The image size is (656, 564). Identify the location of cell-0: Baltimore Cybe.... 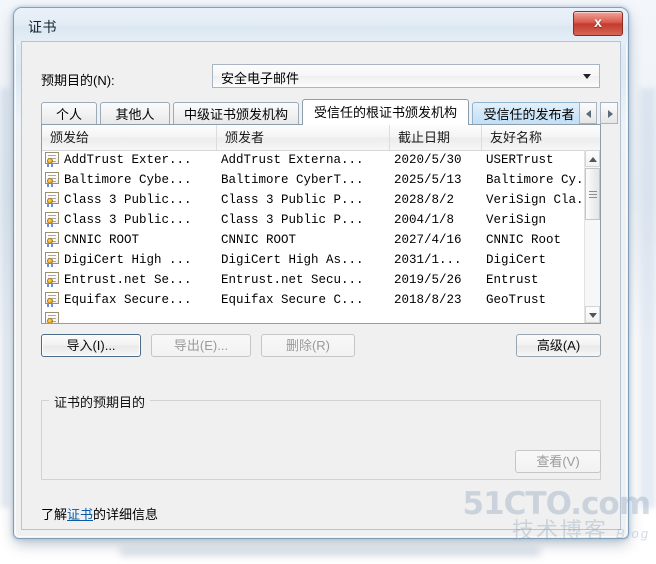
(128, 180).